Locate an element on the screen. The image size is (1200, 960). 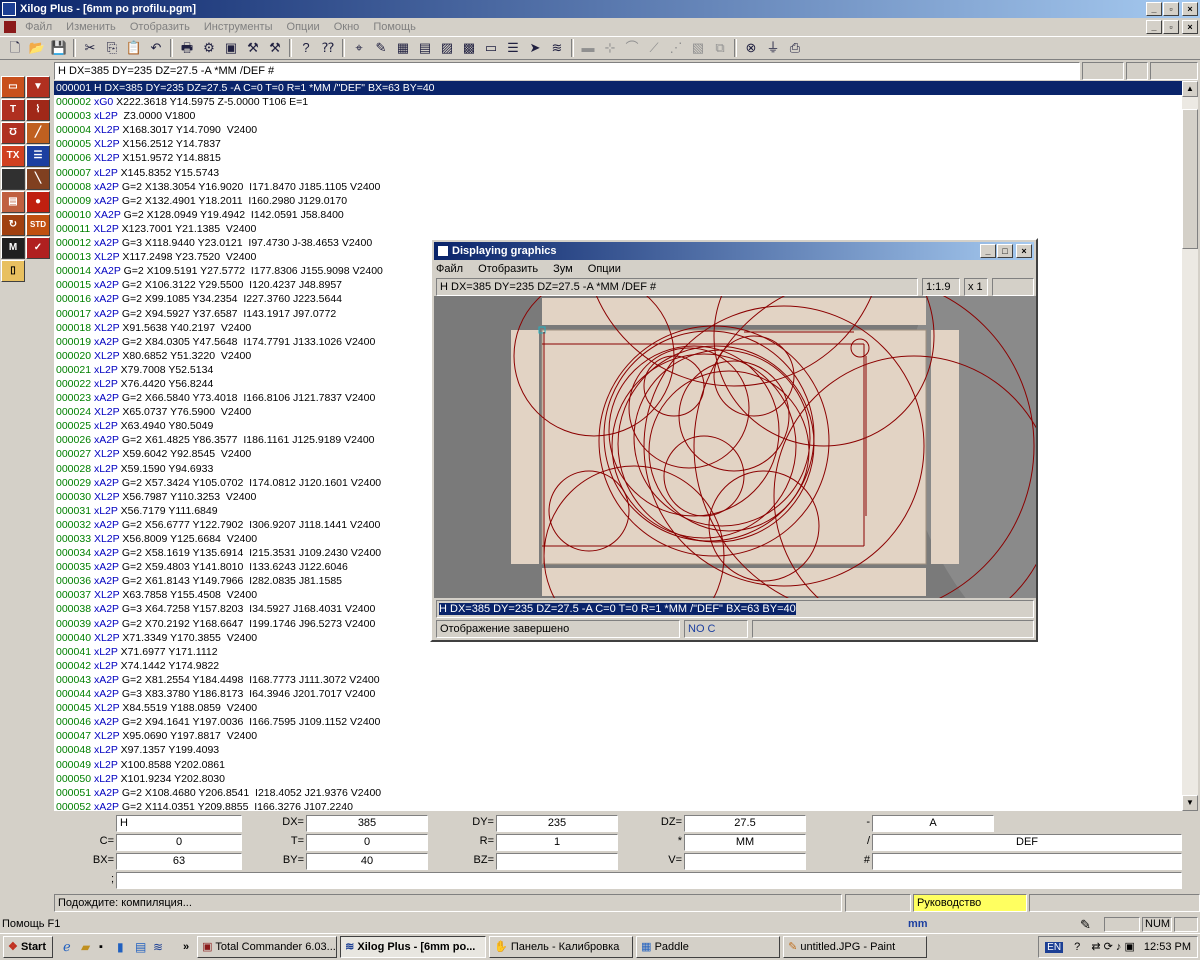
monitor-tray-icon: ▣ is located at coordinates (1129, 947).